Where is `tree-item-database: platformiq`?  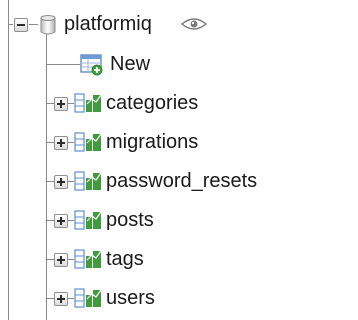
tree-item-database: platformiq is located at coordinates (179, 24).